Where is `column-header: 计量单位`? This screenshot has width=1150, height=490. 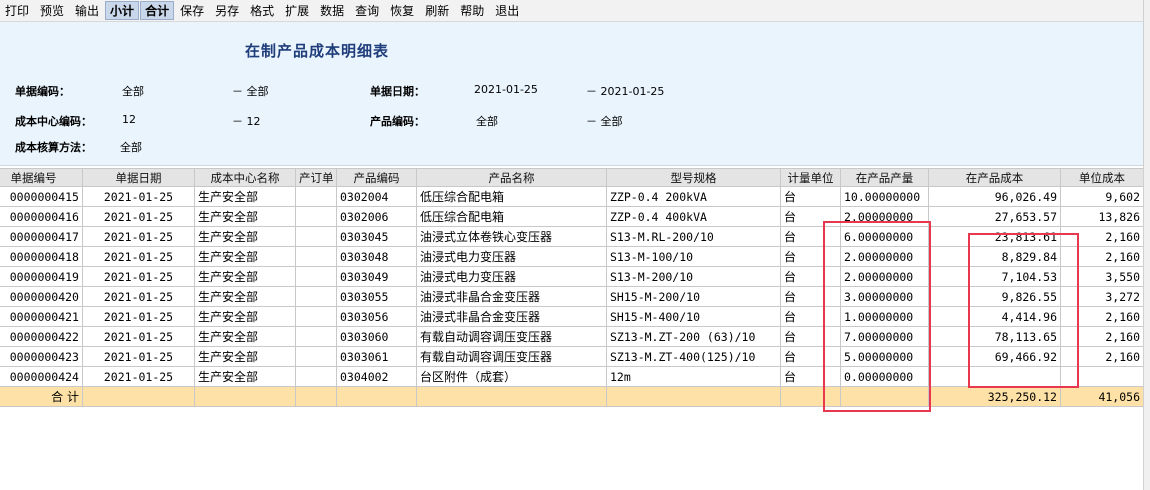
column-header: 计量单位 is located at coordinates (810, 177).